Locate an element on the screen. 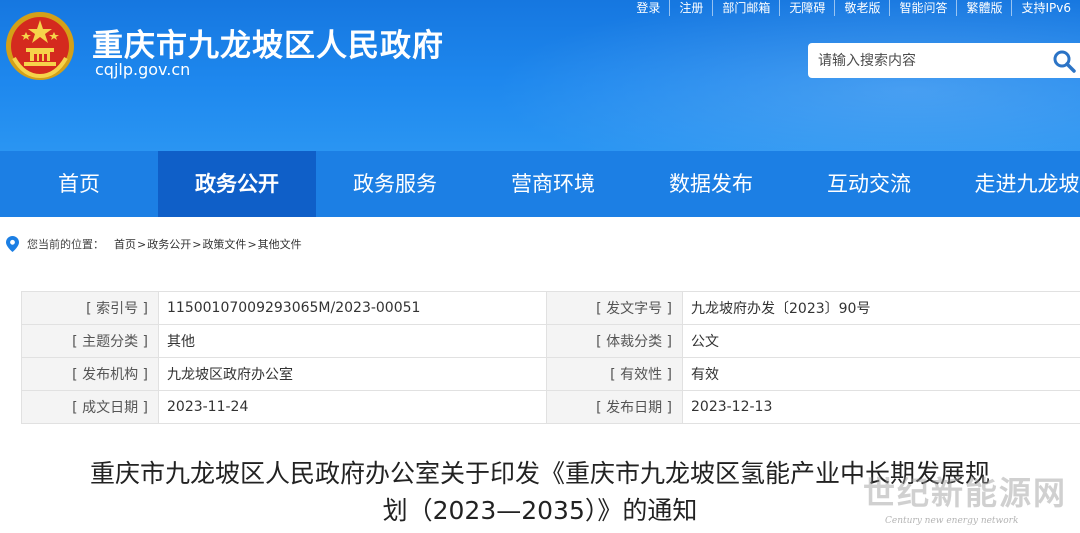 The image size is (1080, 533). watermark-subtext: Century new energy network is located at coordinates (952, 521).